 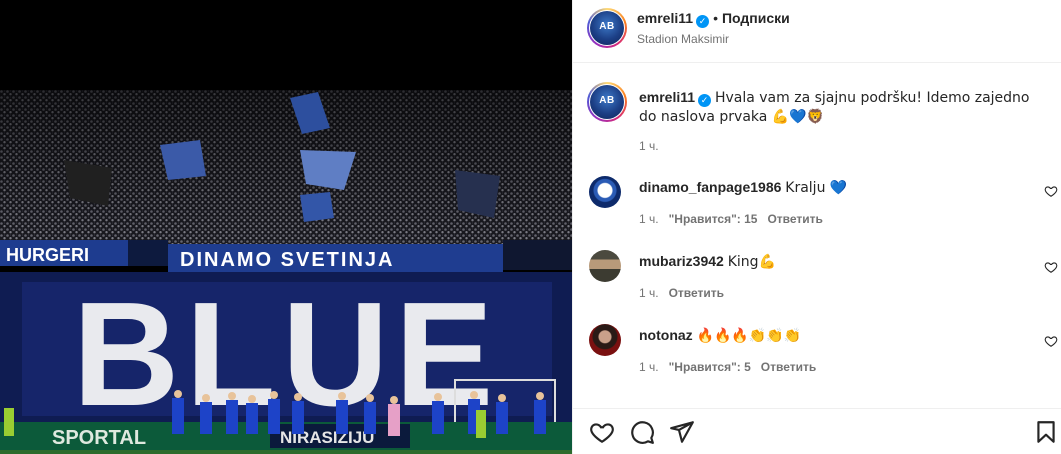 I want to click on comment-username: dinamo_fanpage1986, so click(x=710, y=187).